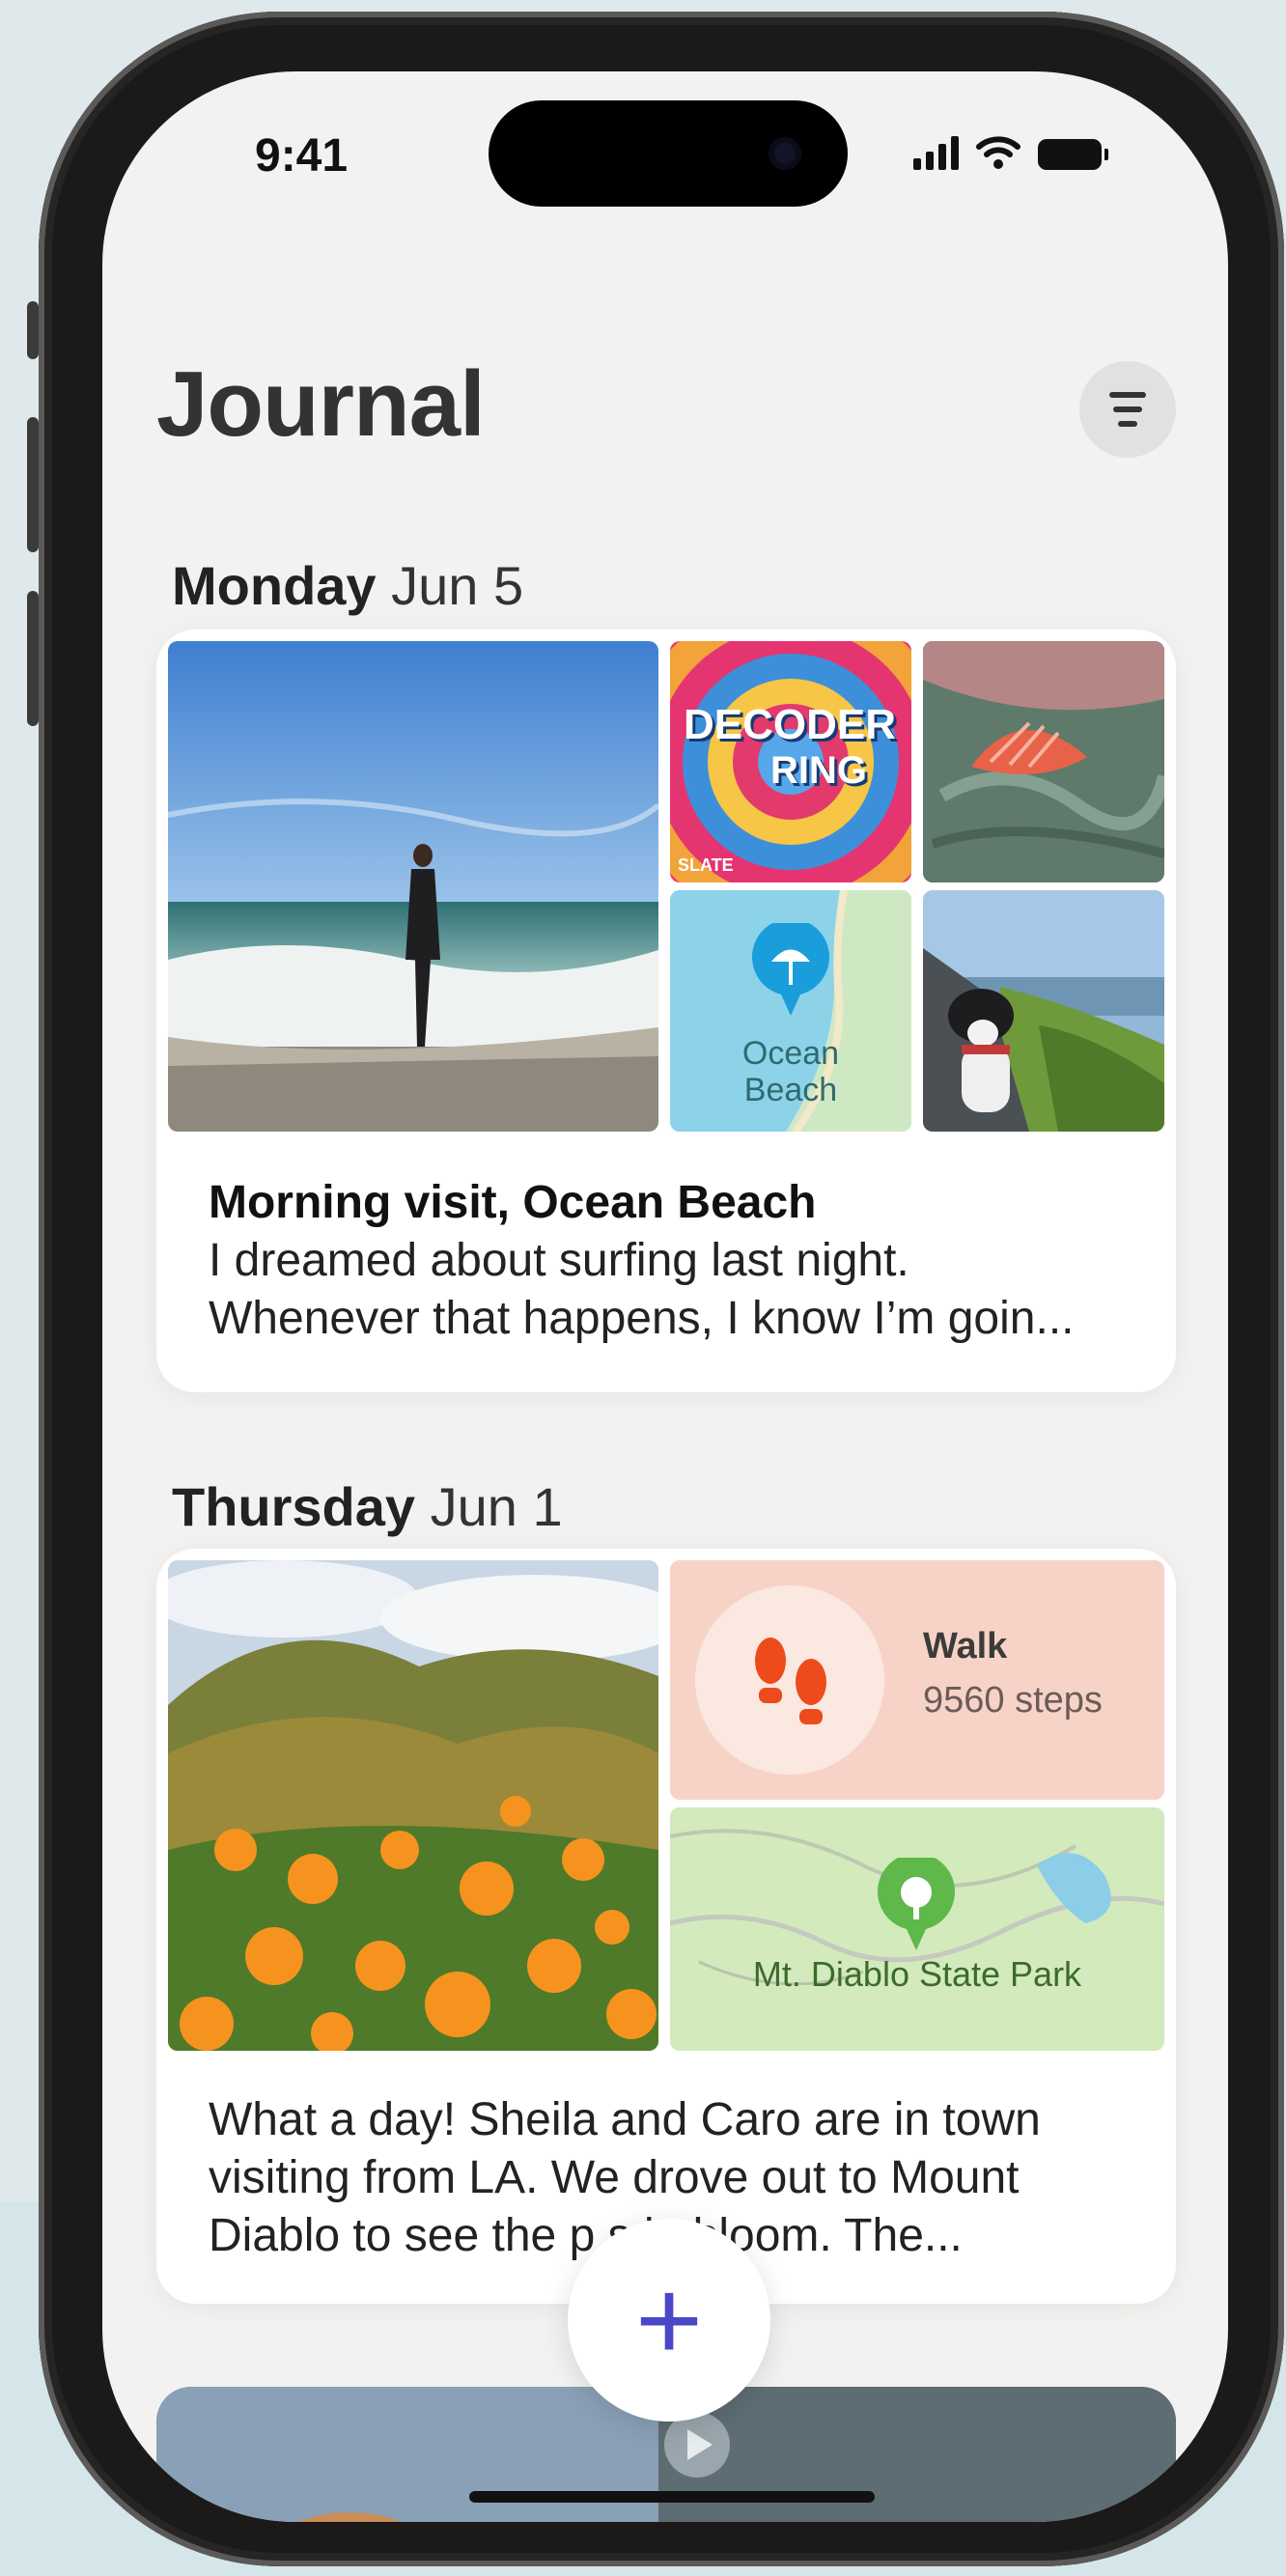 The height and width of the screenshot is (2576, 1286). What do you see at coordinates (274, 586) in the screenshot?
I see `entry-date-day: Monday` at bounding box center [274, 586].